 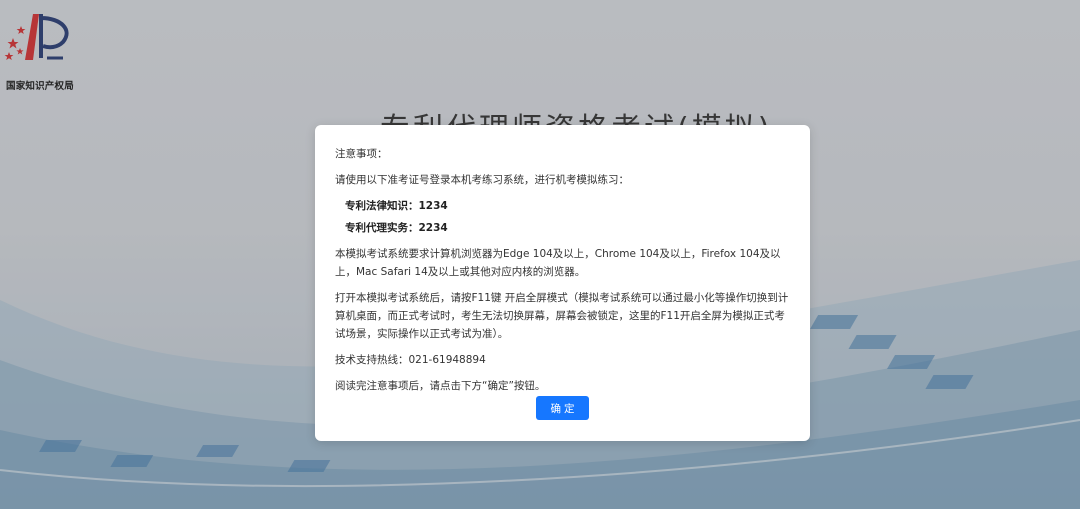 What do you see at coordinates (396, 228) in the screenshot?
I see `exam-code-practice: 专利代理实务：2234` at bounding box center [396, 228].